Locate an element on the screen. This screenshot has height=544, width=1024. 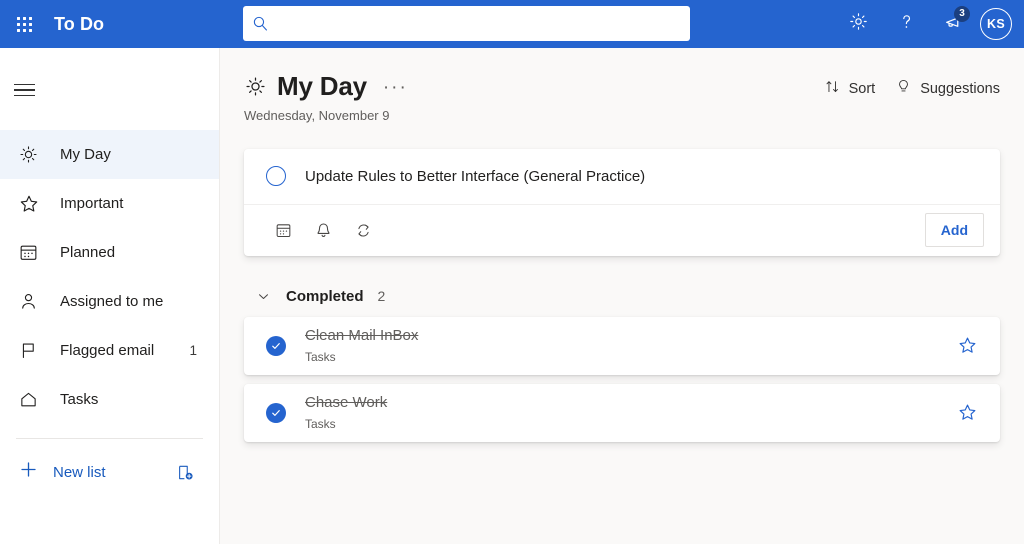
sidebar-item-tasks: Tasks is located at coordinates (109, 399).